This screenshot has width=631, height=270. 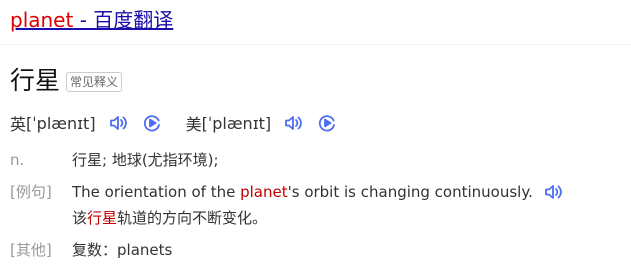 What do you see at coordinates (122, 250) in the screenshot?
I see `plural-form: 复数：planets` at bounding box center [122, 250].